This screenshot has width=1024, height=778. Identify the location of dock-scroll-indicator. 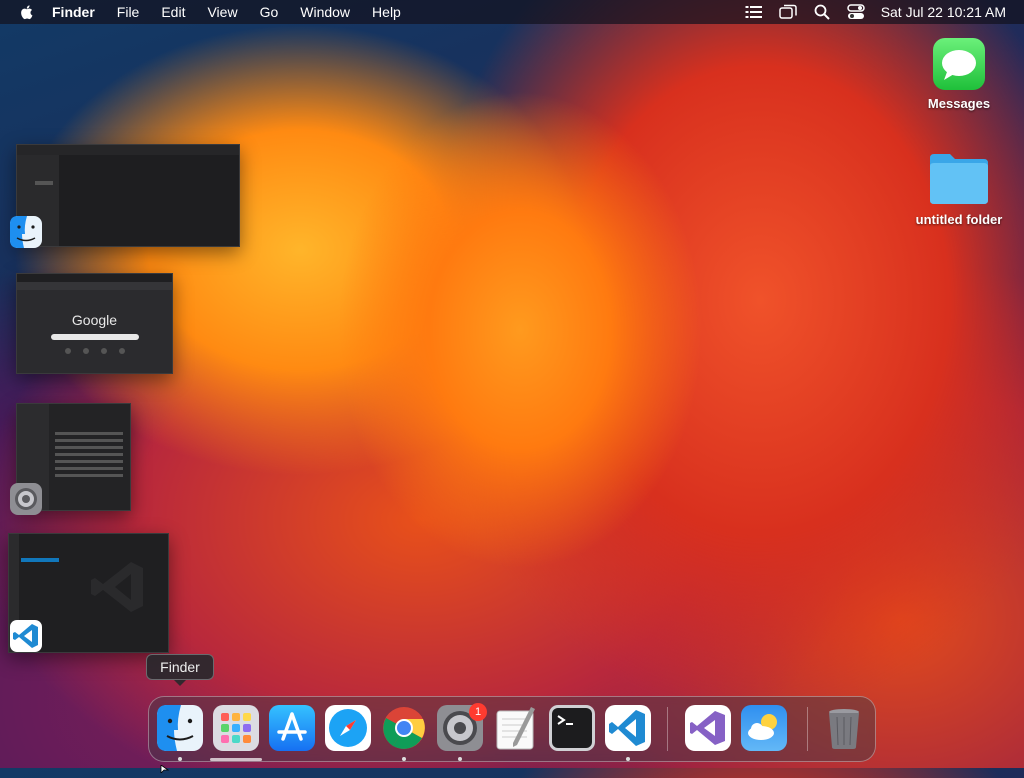
(236, 759).